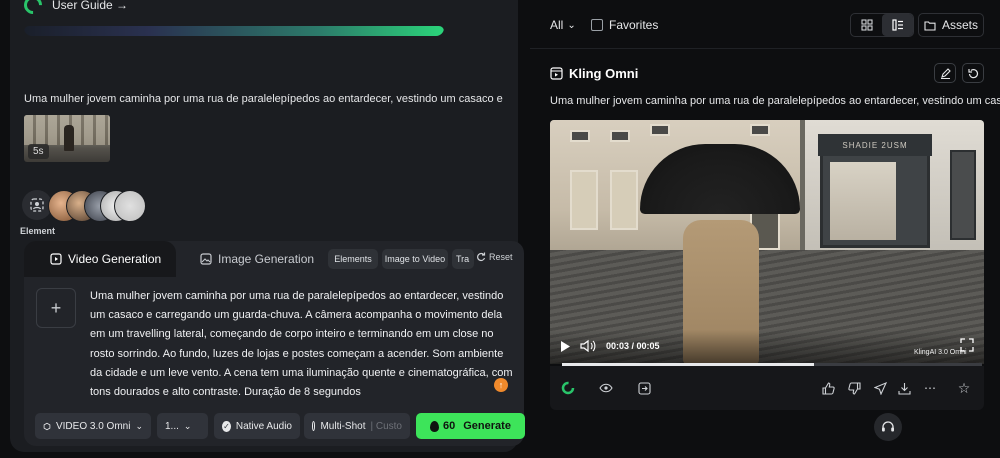 This screenshot has width=1000, height=458. I want to click on thumbnail-duration: 5s, so click(38, 151).